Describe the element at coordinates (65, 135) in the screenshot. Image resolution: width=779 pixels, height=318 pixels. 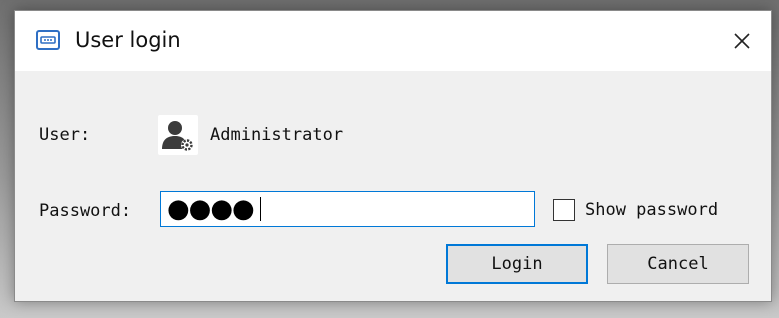
I see `user-label: User:` at that location.